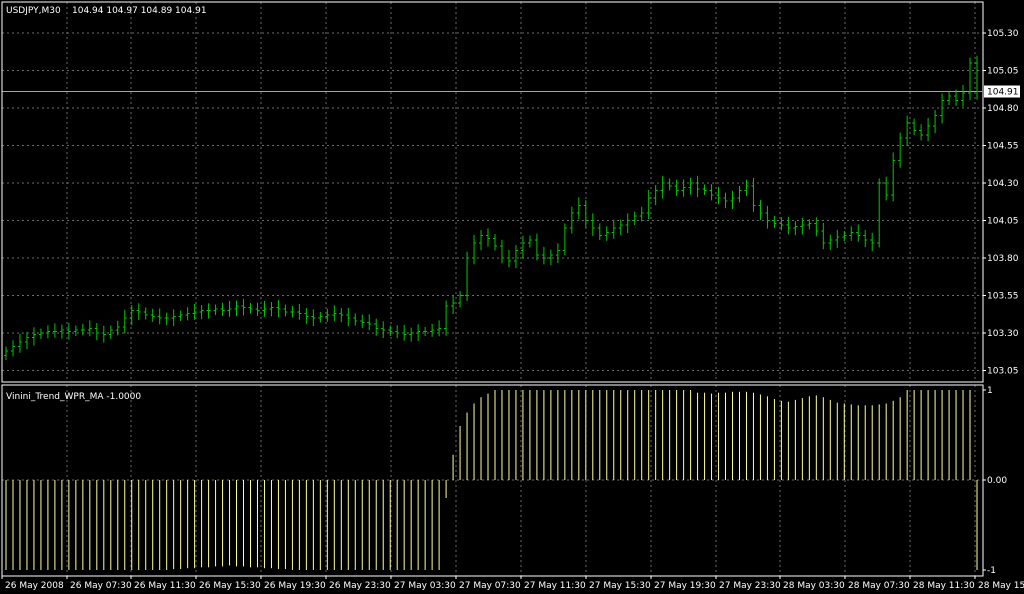  I want to click on indicator-tick-label: 0.00, so click(997, 481).